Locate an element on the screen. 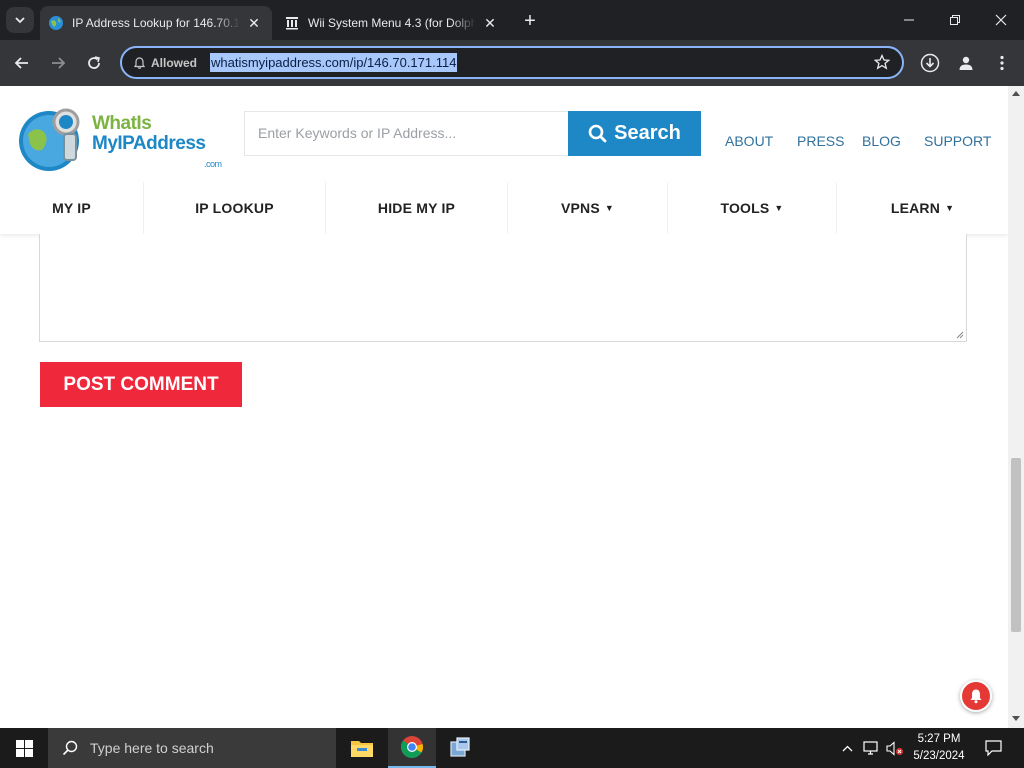 The image size is (1024, 768). profile-icon is located at coordinates (966, 63).